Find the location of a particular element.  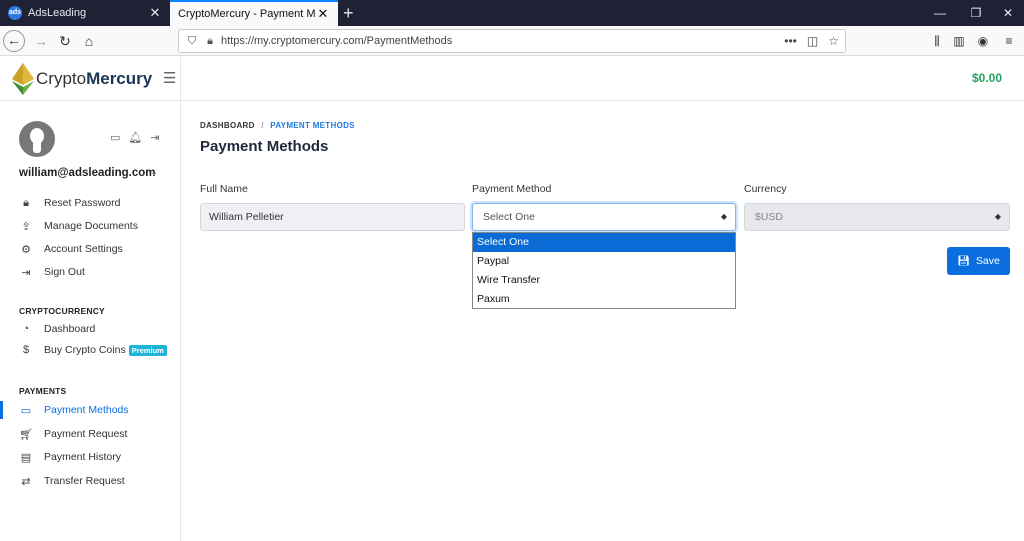

sidebar-item-label: Reset Password is located at coordinates (82, 203).